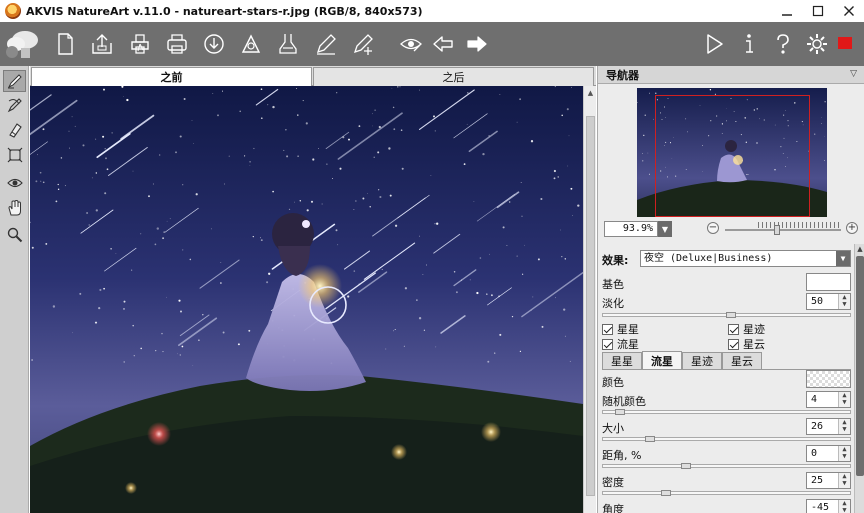  I want to click on fade-stepper: 50 ▲ ▼, so click(828, 301).